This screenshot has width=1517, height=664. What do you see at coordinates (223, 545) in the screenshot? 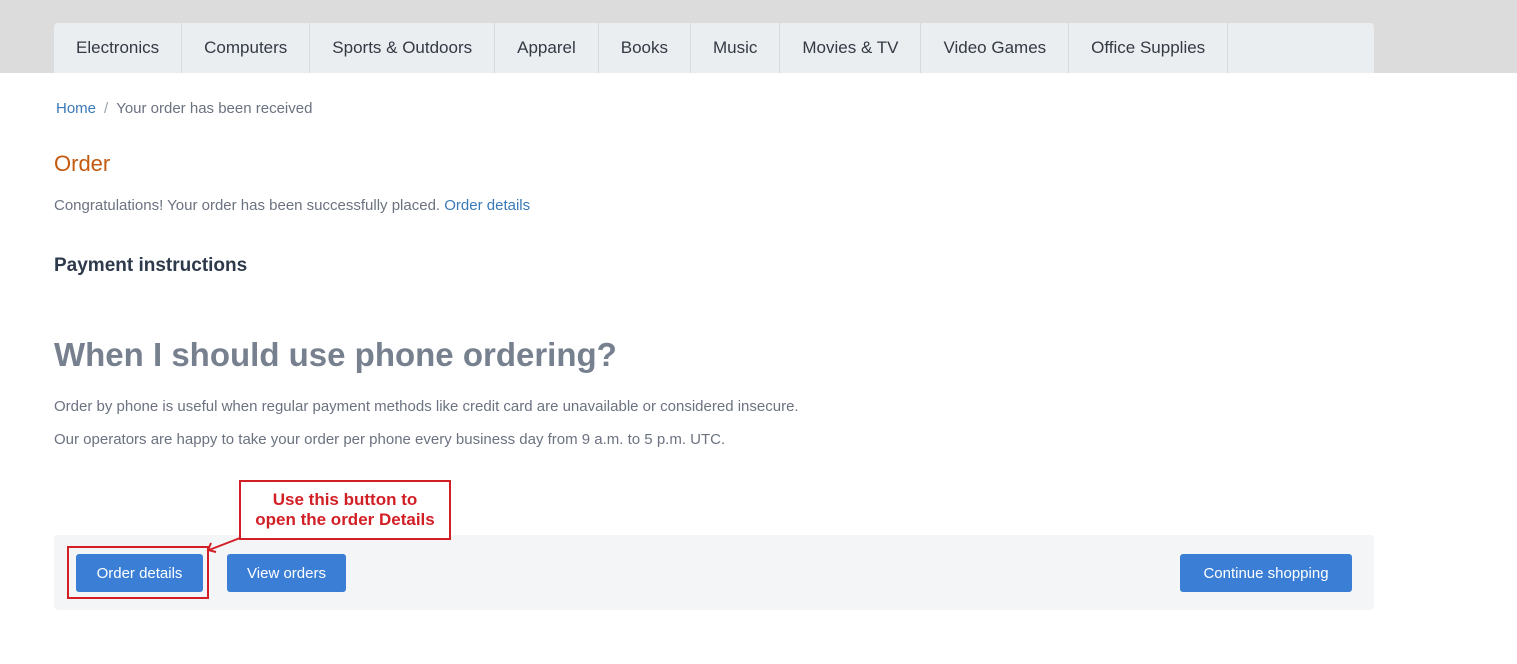
I see `arrow-left-down-icon` at bounding box center [223, 545].